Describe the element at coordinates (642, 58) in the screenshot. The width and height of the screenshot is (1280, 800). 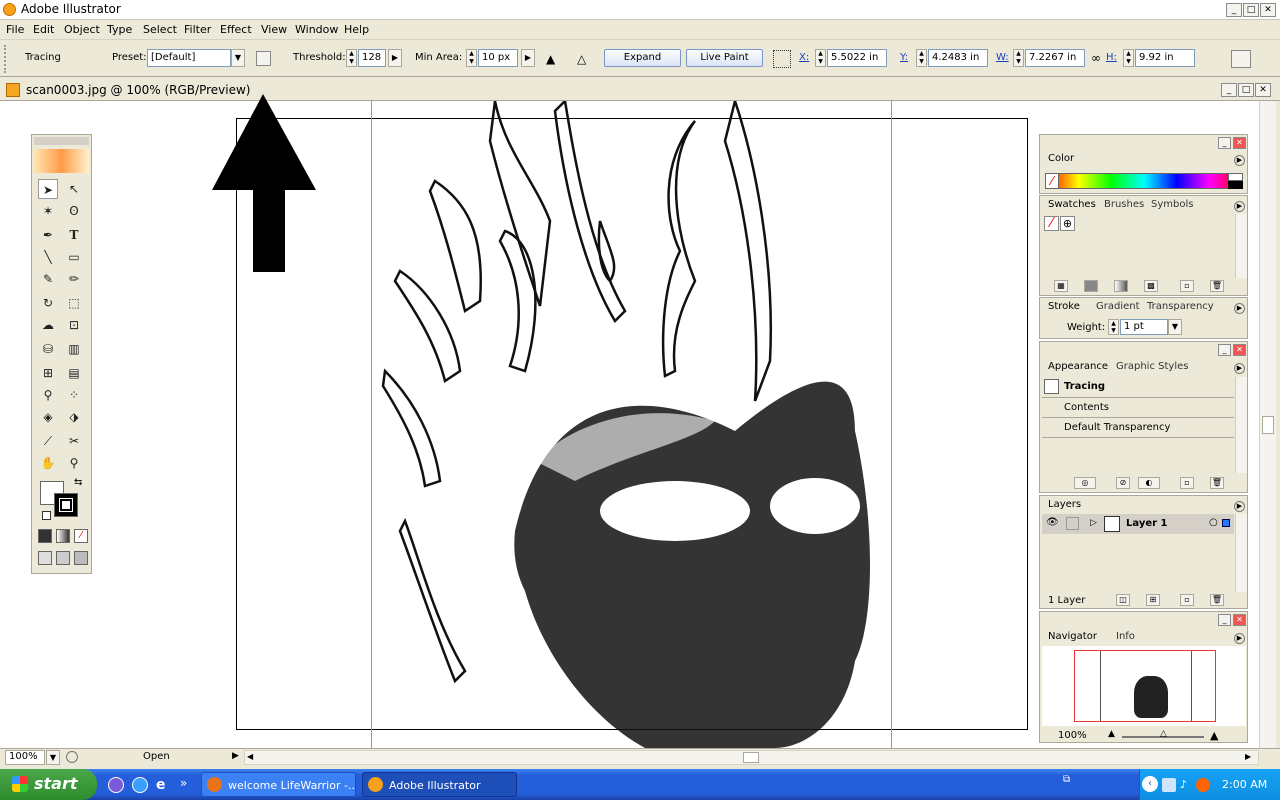
I see `expand-button: Expand` at that location.